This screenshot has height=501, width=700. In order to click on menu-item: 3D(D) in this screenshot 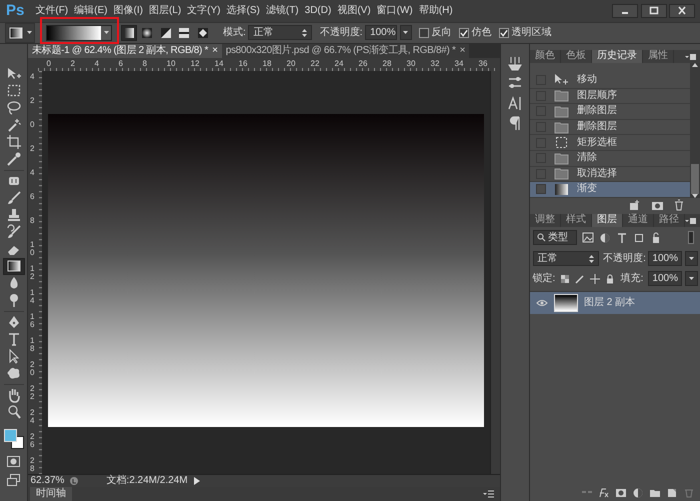, I will do `click(318, 10)`.